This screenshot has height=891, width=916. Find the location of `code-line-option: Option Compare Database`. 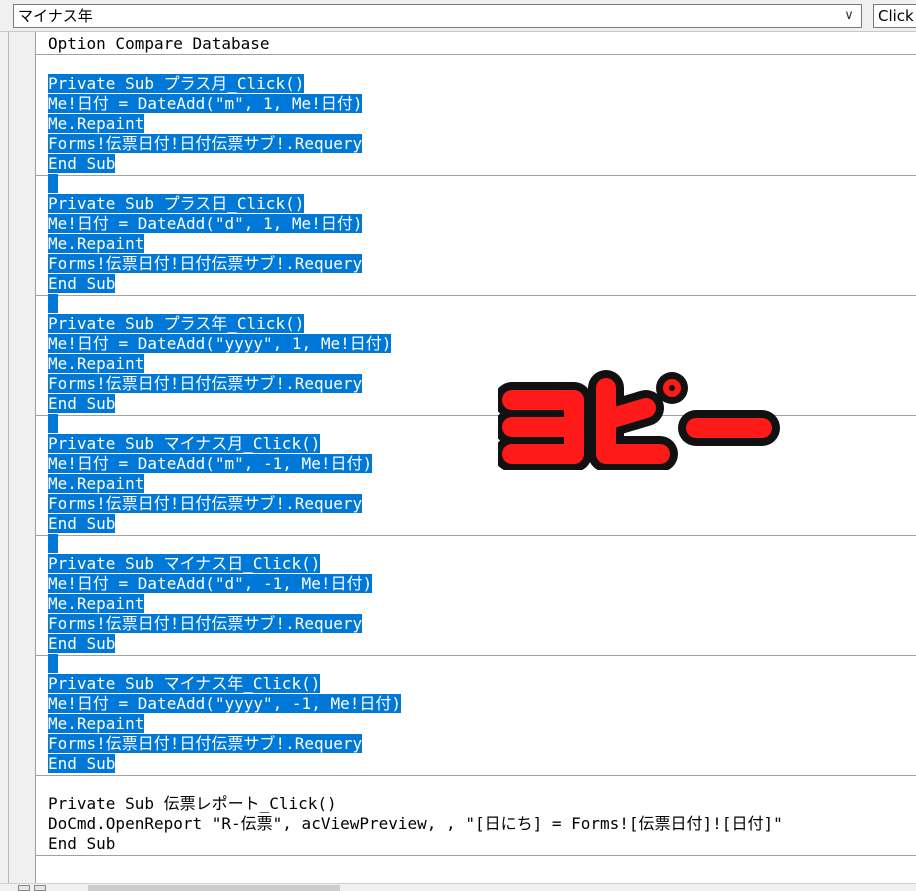

code-line-option: Option Compare Database is located at coordinates (159, 43).